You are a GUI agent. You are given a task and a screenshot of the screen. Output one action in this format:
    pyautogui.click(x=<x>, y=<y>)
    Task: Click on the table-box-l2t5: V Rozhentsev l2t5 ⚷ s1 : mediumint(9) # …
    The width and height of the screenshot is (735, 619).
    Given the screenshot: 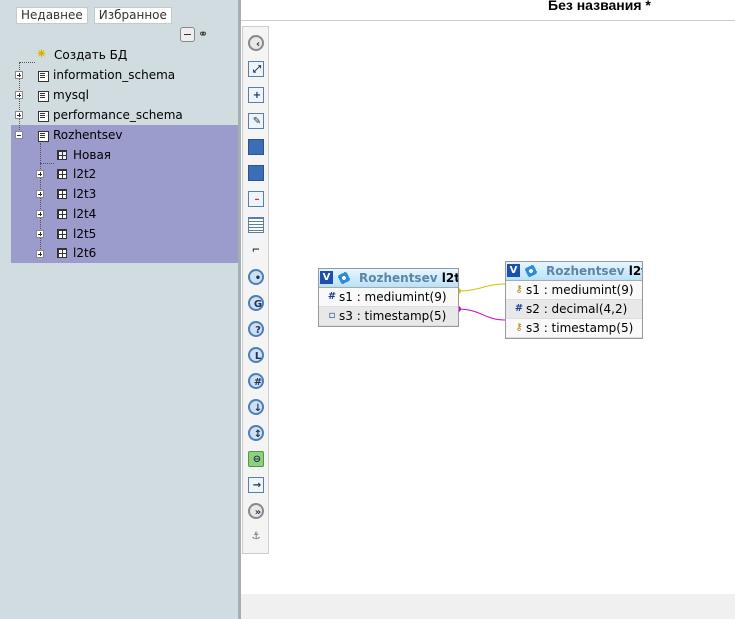 What is the action you would take?
    pyautogui.click(x=574, y=300)
    